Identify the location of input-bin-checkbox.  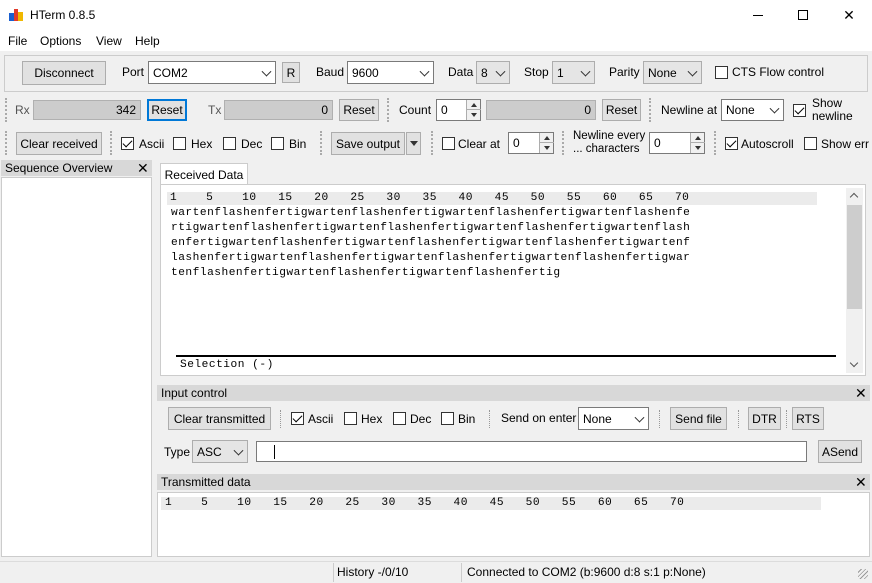
(447, 418).